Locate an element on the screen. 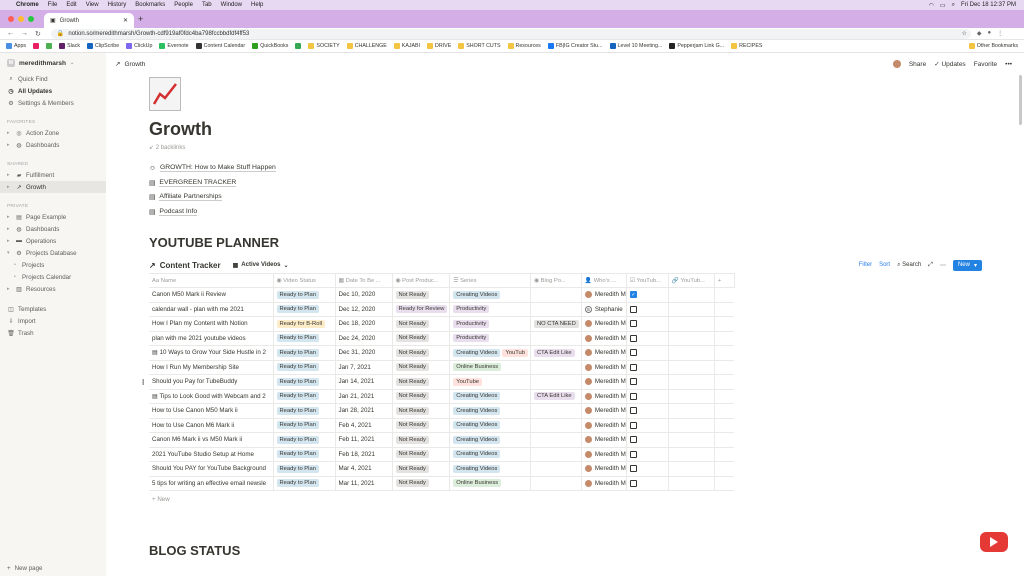 This screenshot has height=576, width=1024. bookmark-content-calendar: Content Calendar is located at coordinates (220, 46).